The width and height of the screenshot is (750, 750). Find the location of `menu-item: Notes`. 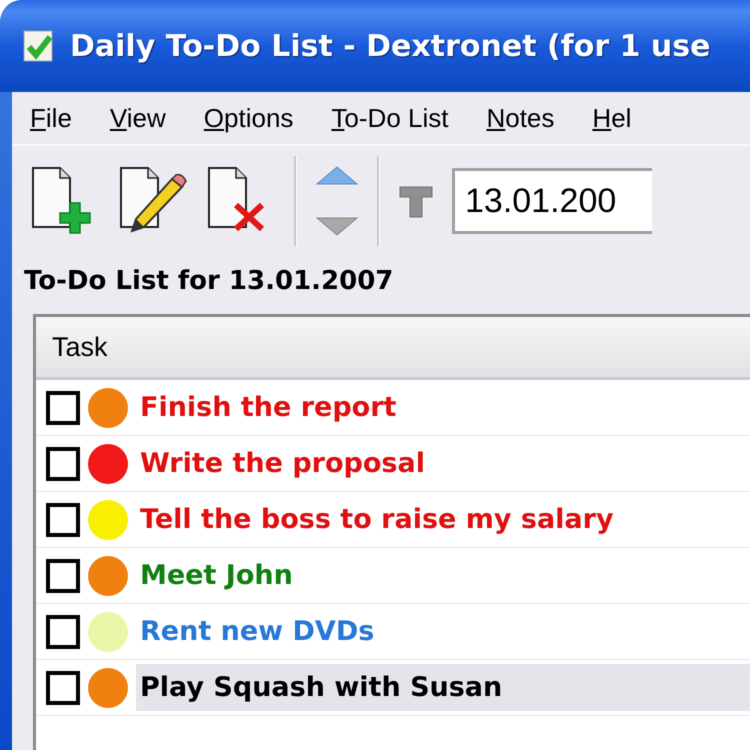

menu-item: Notes is located at coordinates (520, 118).